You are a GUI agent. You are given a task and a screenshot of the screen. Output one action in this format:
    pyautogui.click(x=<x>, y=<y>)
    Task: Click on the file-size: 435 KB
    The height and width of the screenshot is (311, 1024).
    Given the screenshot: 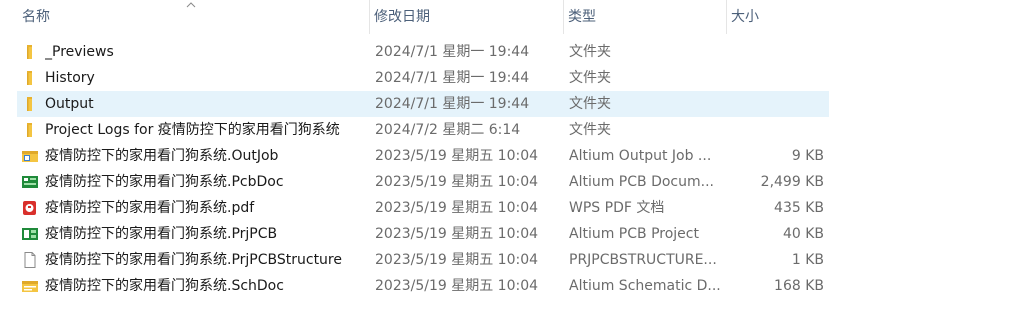 What is the action you would take?
    pyautogui.click(x=799, y=208)
    